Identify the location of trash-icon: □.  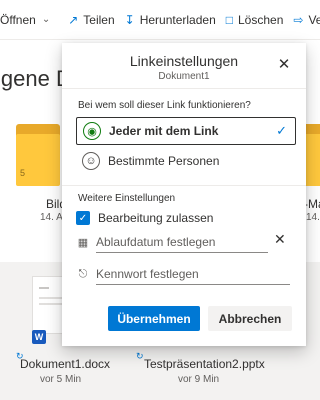
(229, 19).